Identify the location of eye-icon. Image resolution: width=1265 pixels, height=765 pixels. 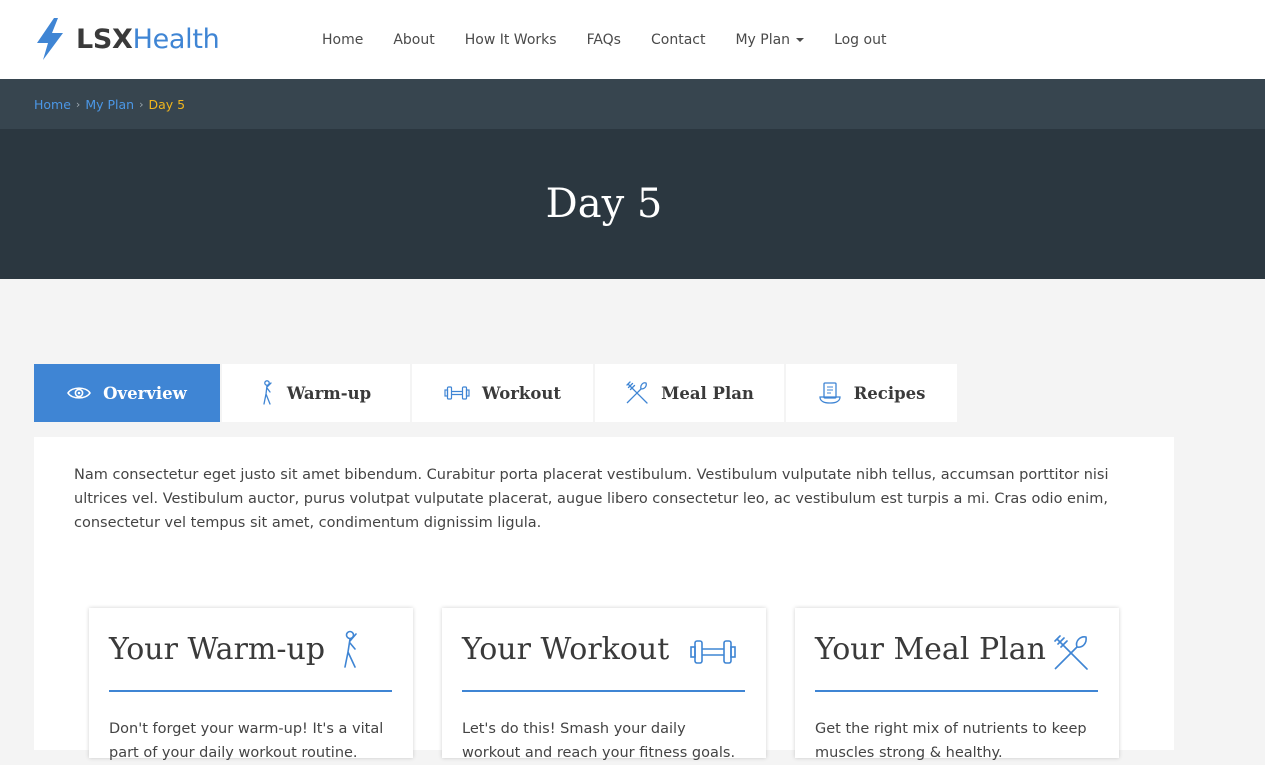
(79, 393).